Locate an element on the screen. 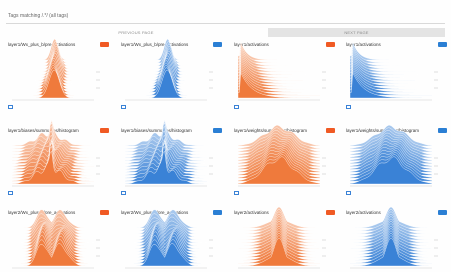 The image size is (451, 272). next-page-button: NEXT PAGE is located at coordinates (356, 32).